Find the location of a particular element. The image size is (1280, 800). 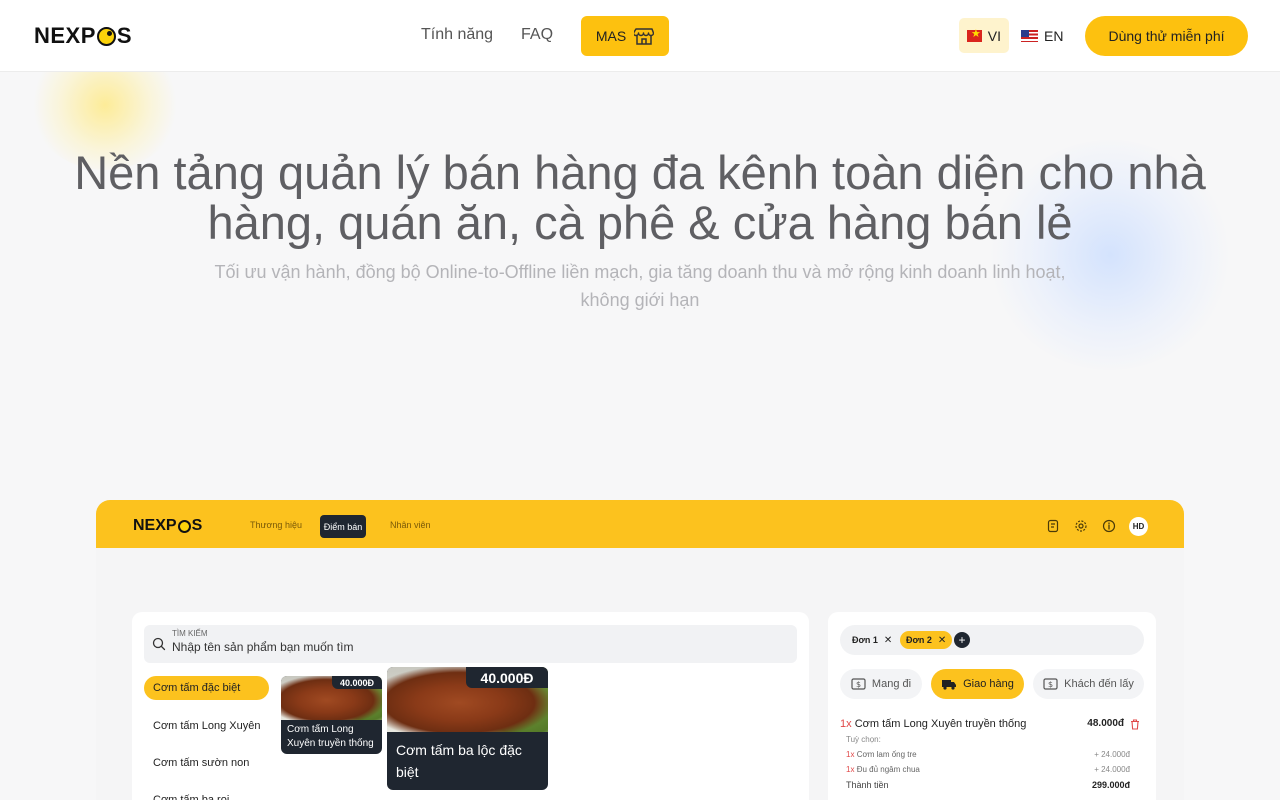

category-item: Cơm tấm Long Xuyên is located at coordinates (207, 726).